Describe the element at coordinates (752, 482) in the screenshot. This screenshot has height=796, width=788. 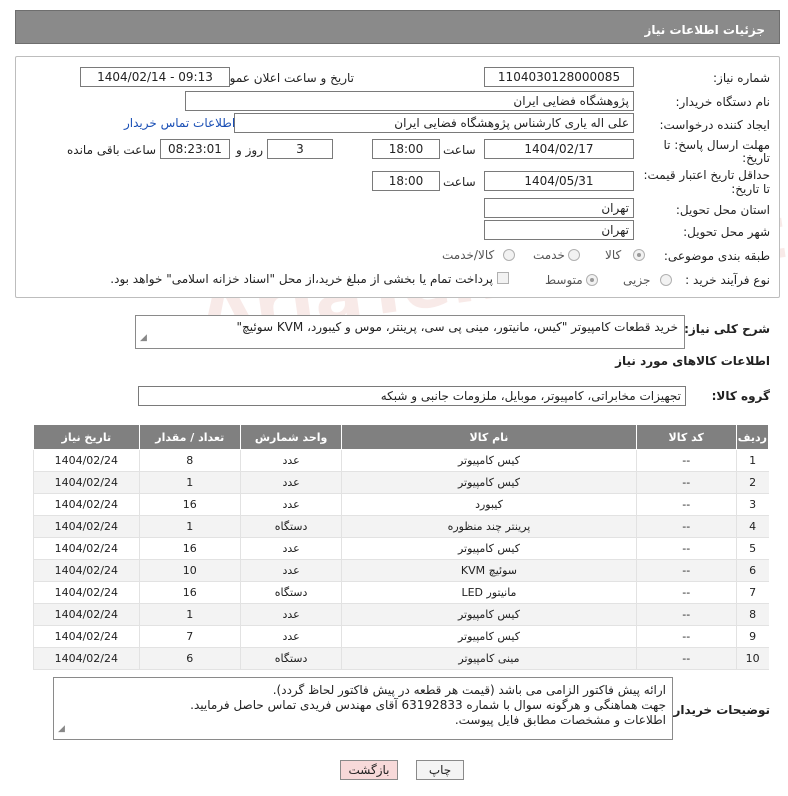
I see `cell-row: 2` at that location.